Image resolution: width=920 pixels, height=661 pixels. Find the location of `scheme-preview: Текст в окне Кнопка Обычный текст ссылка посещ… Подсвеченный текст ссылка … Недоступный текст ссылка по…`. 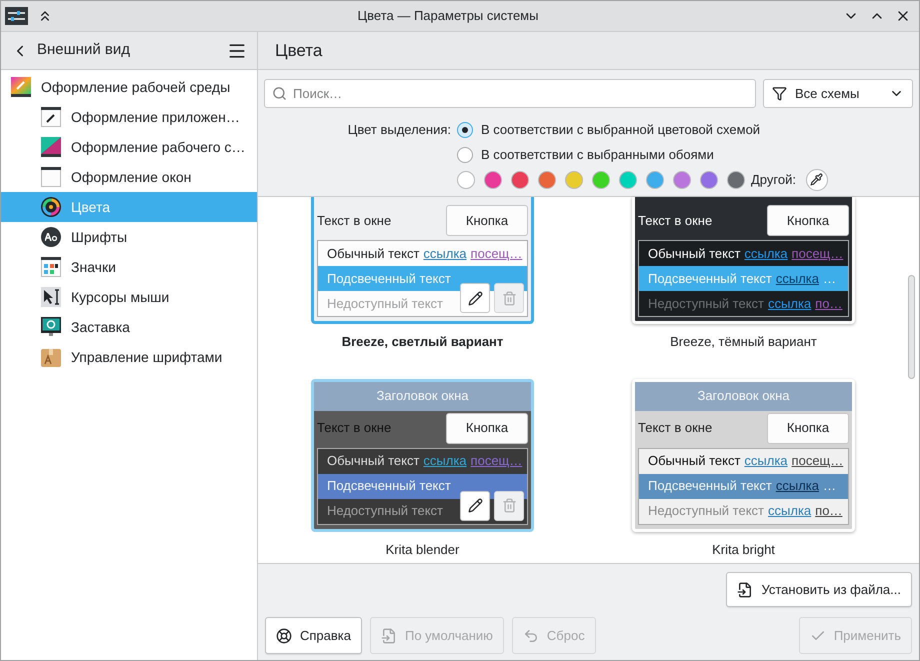

scheme-preview: Текст в окне Кнопка Обычный текст ссылка посещ… Подсвеченный текст ссылка … Недоступный текст ссылка по… is located at coordinates (743, 260).